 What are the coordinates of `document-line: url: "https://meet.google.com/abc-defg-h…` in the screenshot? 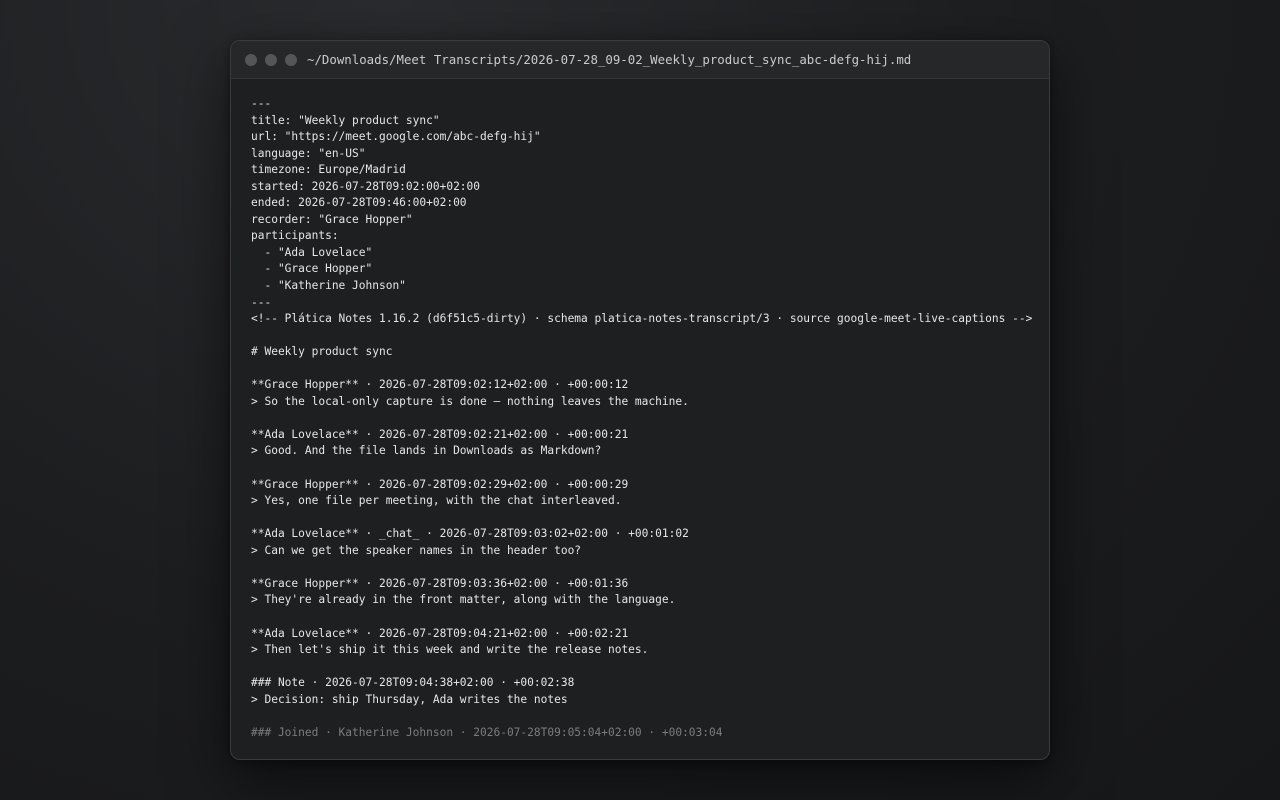 It's located at (396, 137).